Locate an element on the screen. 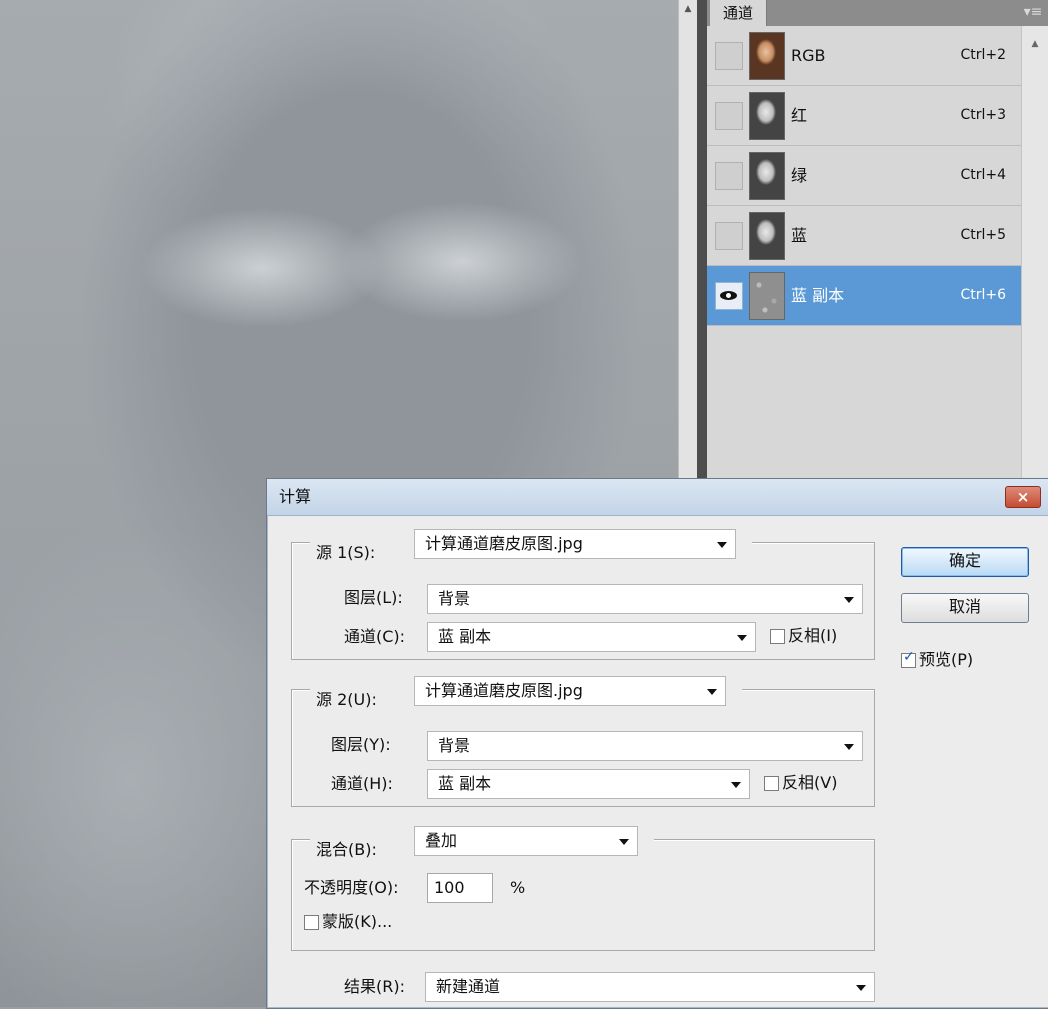 The height and width of the screenshot is (1009, 1048). source-2-channel-value: 蓝 副本 is located at coordinates (465, 783).